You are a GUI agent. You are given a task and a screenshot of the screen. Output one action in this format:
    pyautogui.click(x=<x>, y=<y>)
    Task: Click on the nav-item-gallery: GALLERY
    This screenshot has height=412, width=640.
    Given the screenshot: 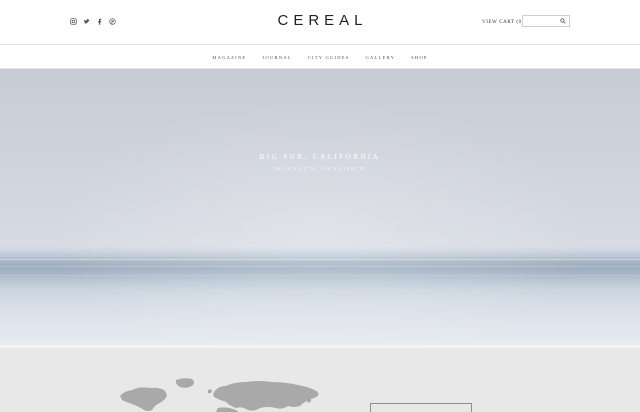 What is the action you would take?
    pyautogui.click(x=381, y=57)
    